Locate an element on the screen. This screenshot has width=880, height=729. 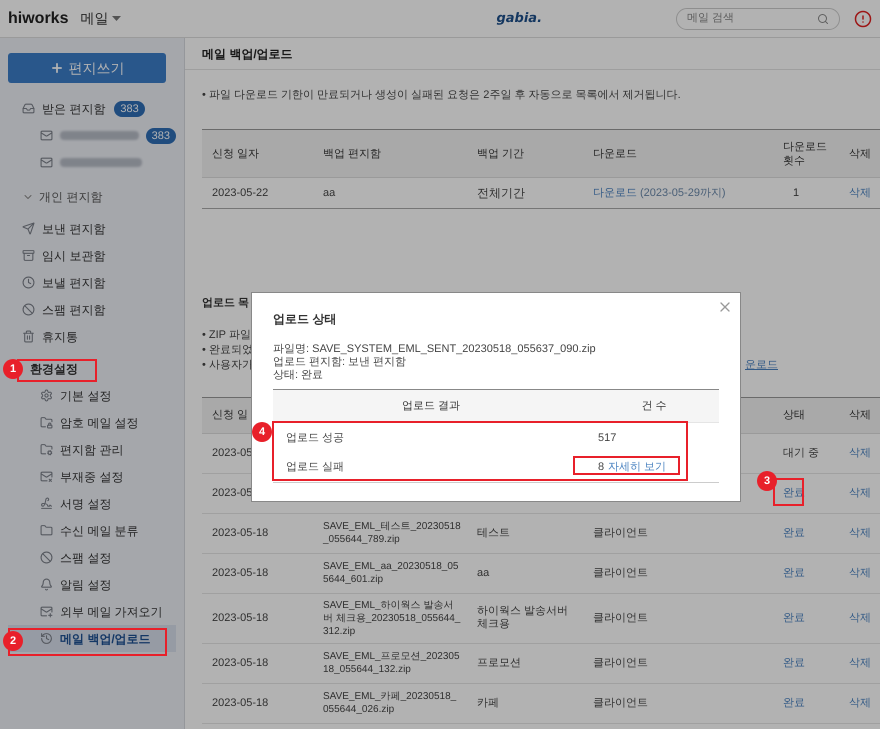
plus-icon is located at coordinates (57, 68).